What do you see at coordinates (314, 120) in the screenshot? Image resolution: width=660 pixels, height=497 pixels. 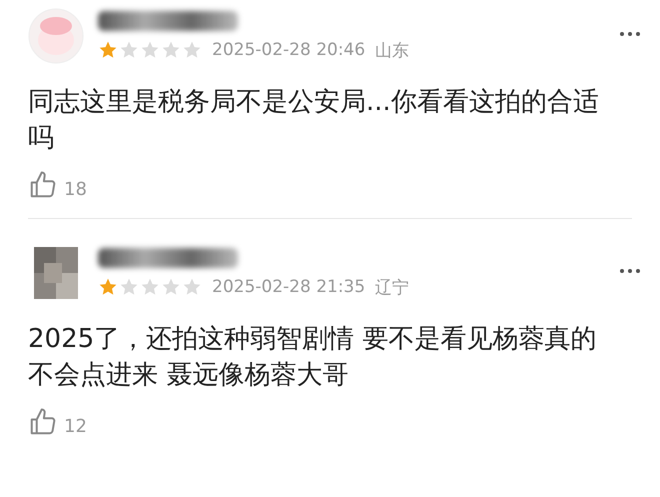 I see `comment-text: 同志这里是税务局不是公安局...你看看这拍的合适吗` at bounding box center [314, 120].